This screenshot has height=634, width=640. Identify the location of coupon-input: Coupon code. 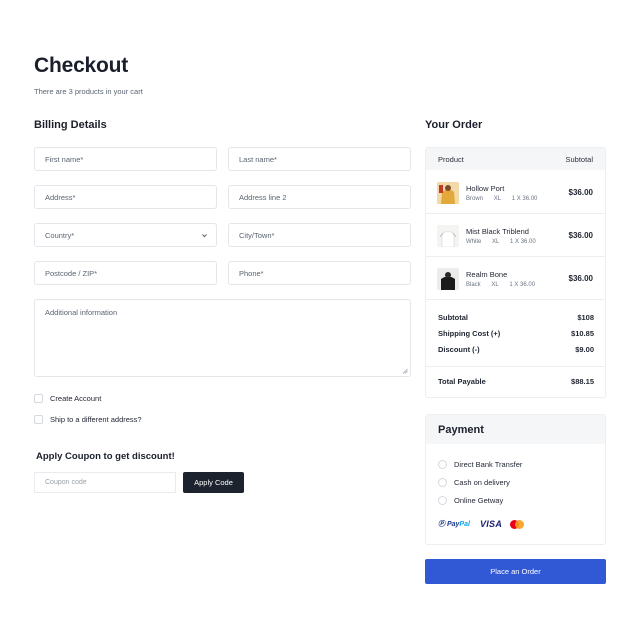
(105, 482).